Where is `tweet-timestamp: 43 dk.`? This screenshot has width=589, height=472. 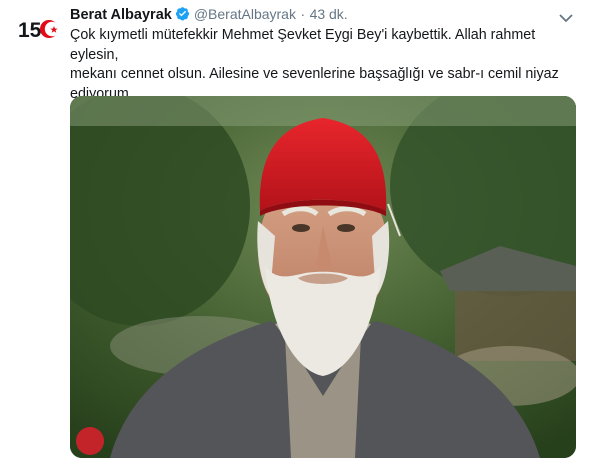 tweet-timestamp: 43 dk. is located at coordinates (329, 14).